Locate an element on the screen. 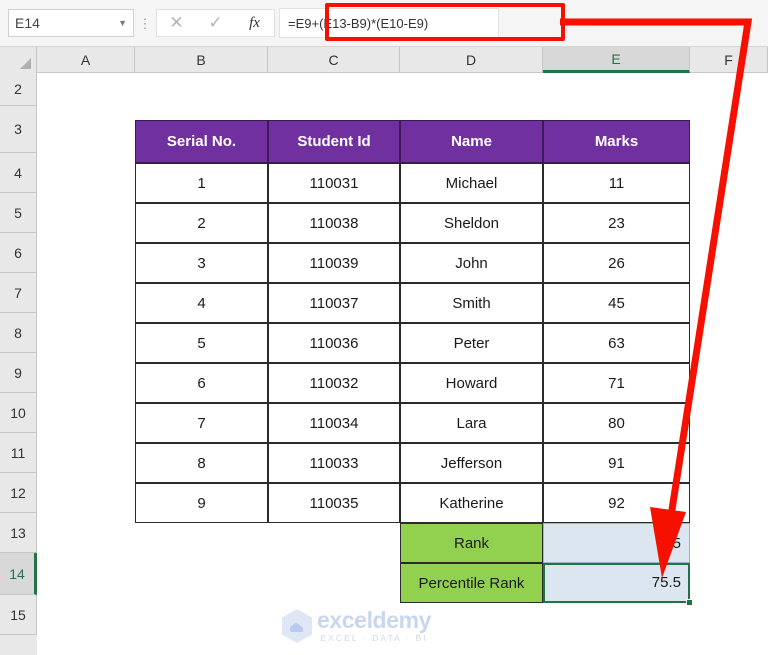  table-cell-serial: 2 is located at coordinates (201, 223).